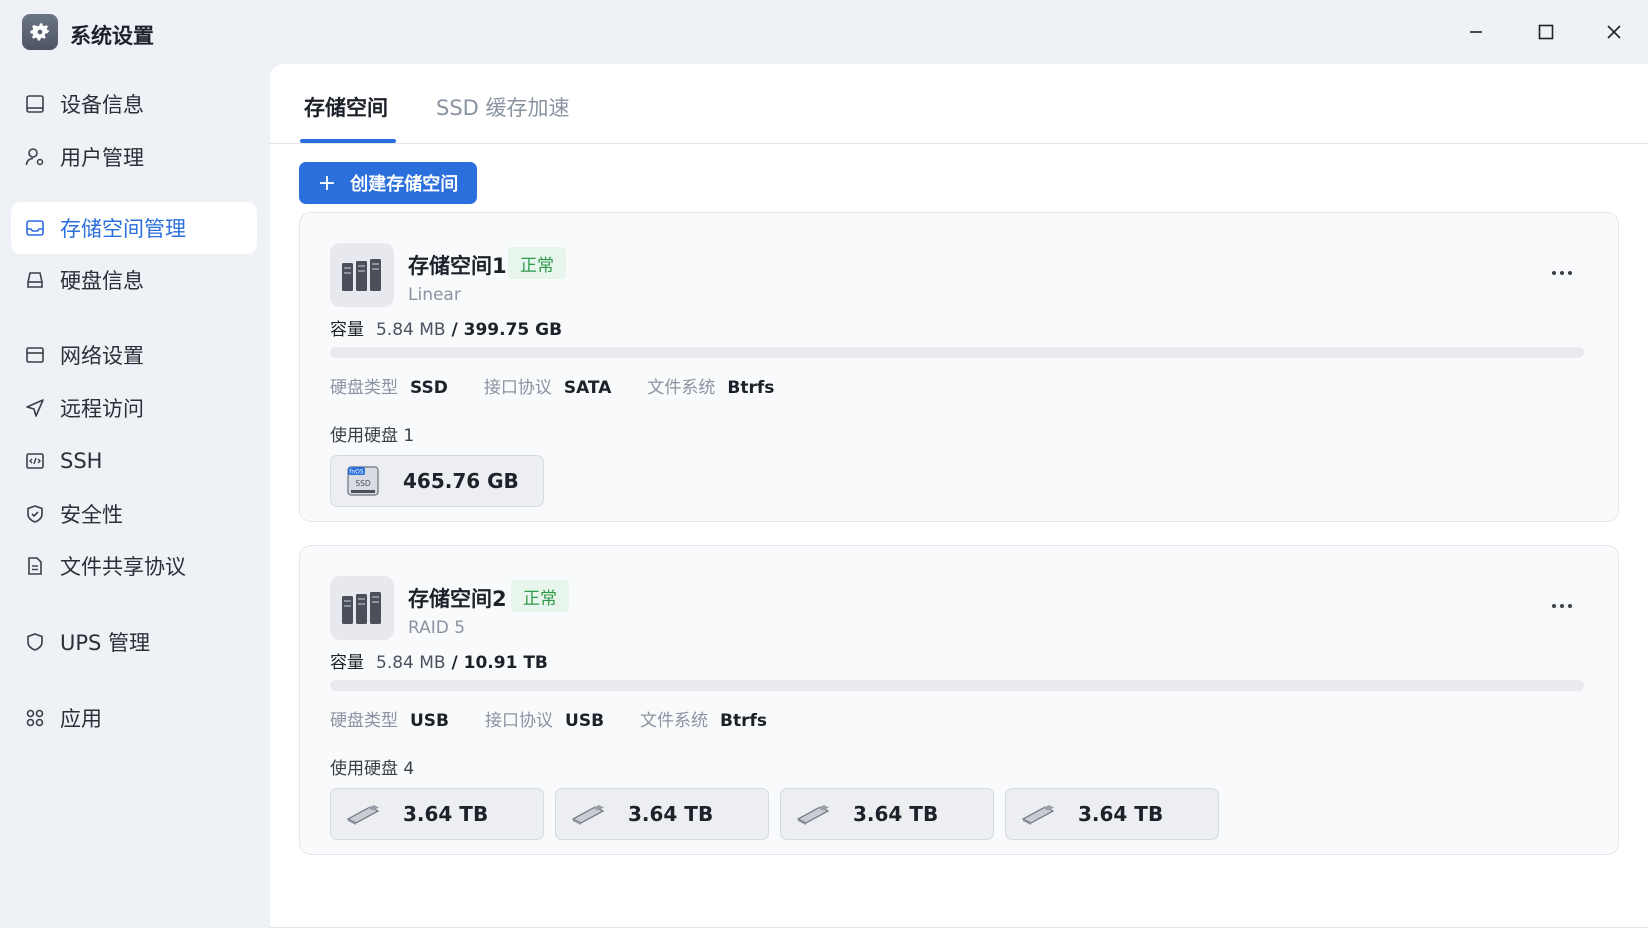 Image resolution: width=1648 pixels, height=928 pixels. What do you see at coordinates (35, 228) in the screenshot?
I see `storage-icon` at bounding box center [35, 228].